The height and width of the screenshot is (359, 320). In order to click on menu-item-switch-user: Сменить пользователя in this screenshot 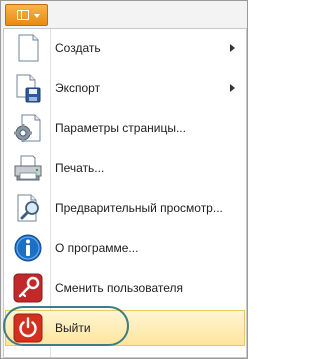, I will do `click(125, 288)`.